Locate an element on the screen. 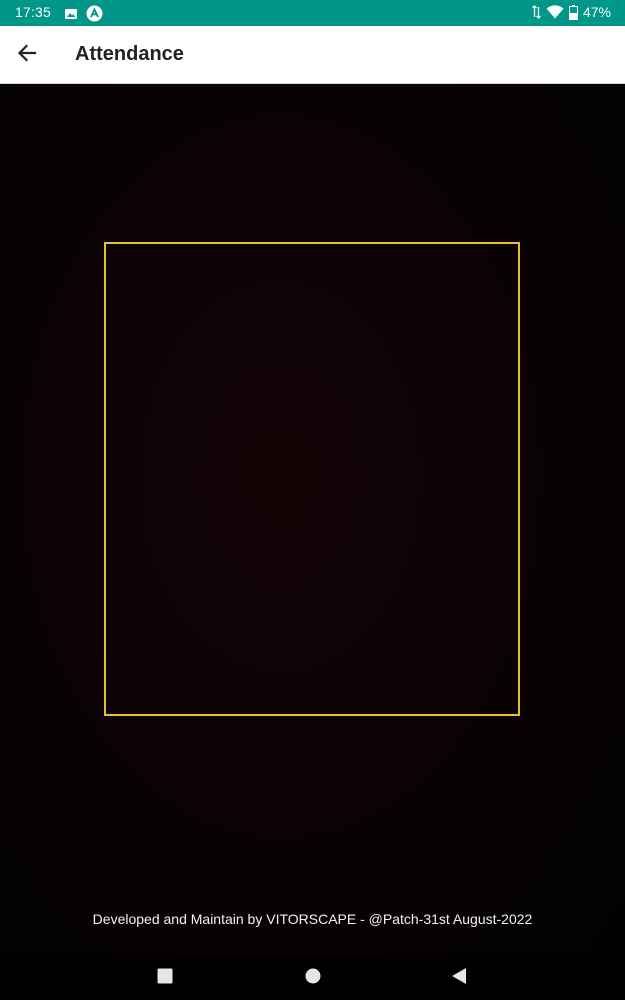  back-button is located at coordinates (27, 55).